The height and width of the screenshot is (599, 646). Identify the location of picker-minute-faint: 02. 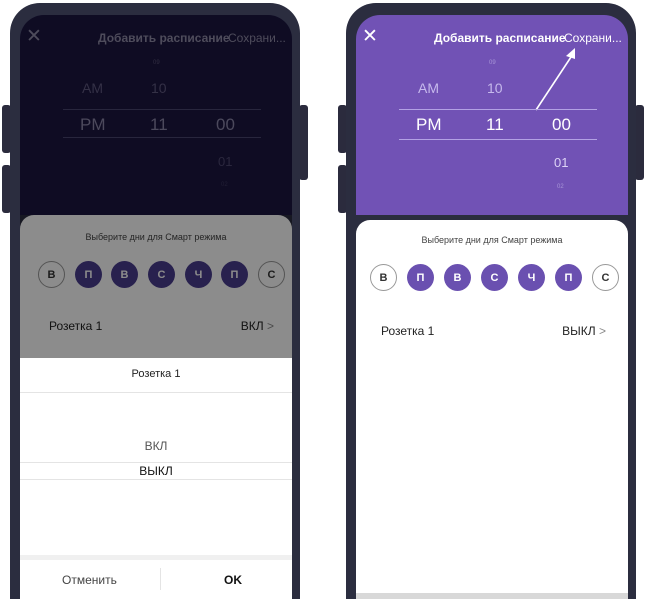
(560, 187).